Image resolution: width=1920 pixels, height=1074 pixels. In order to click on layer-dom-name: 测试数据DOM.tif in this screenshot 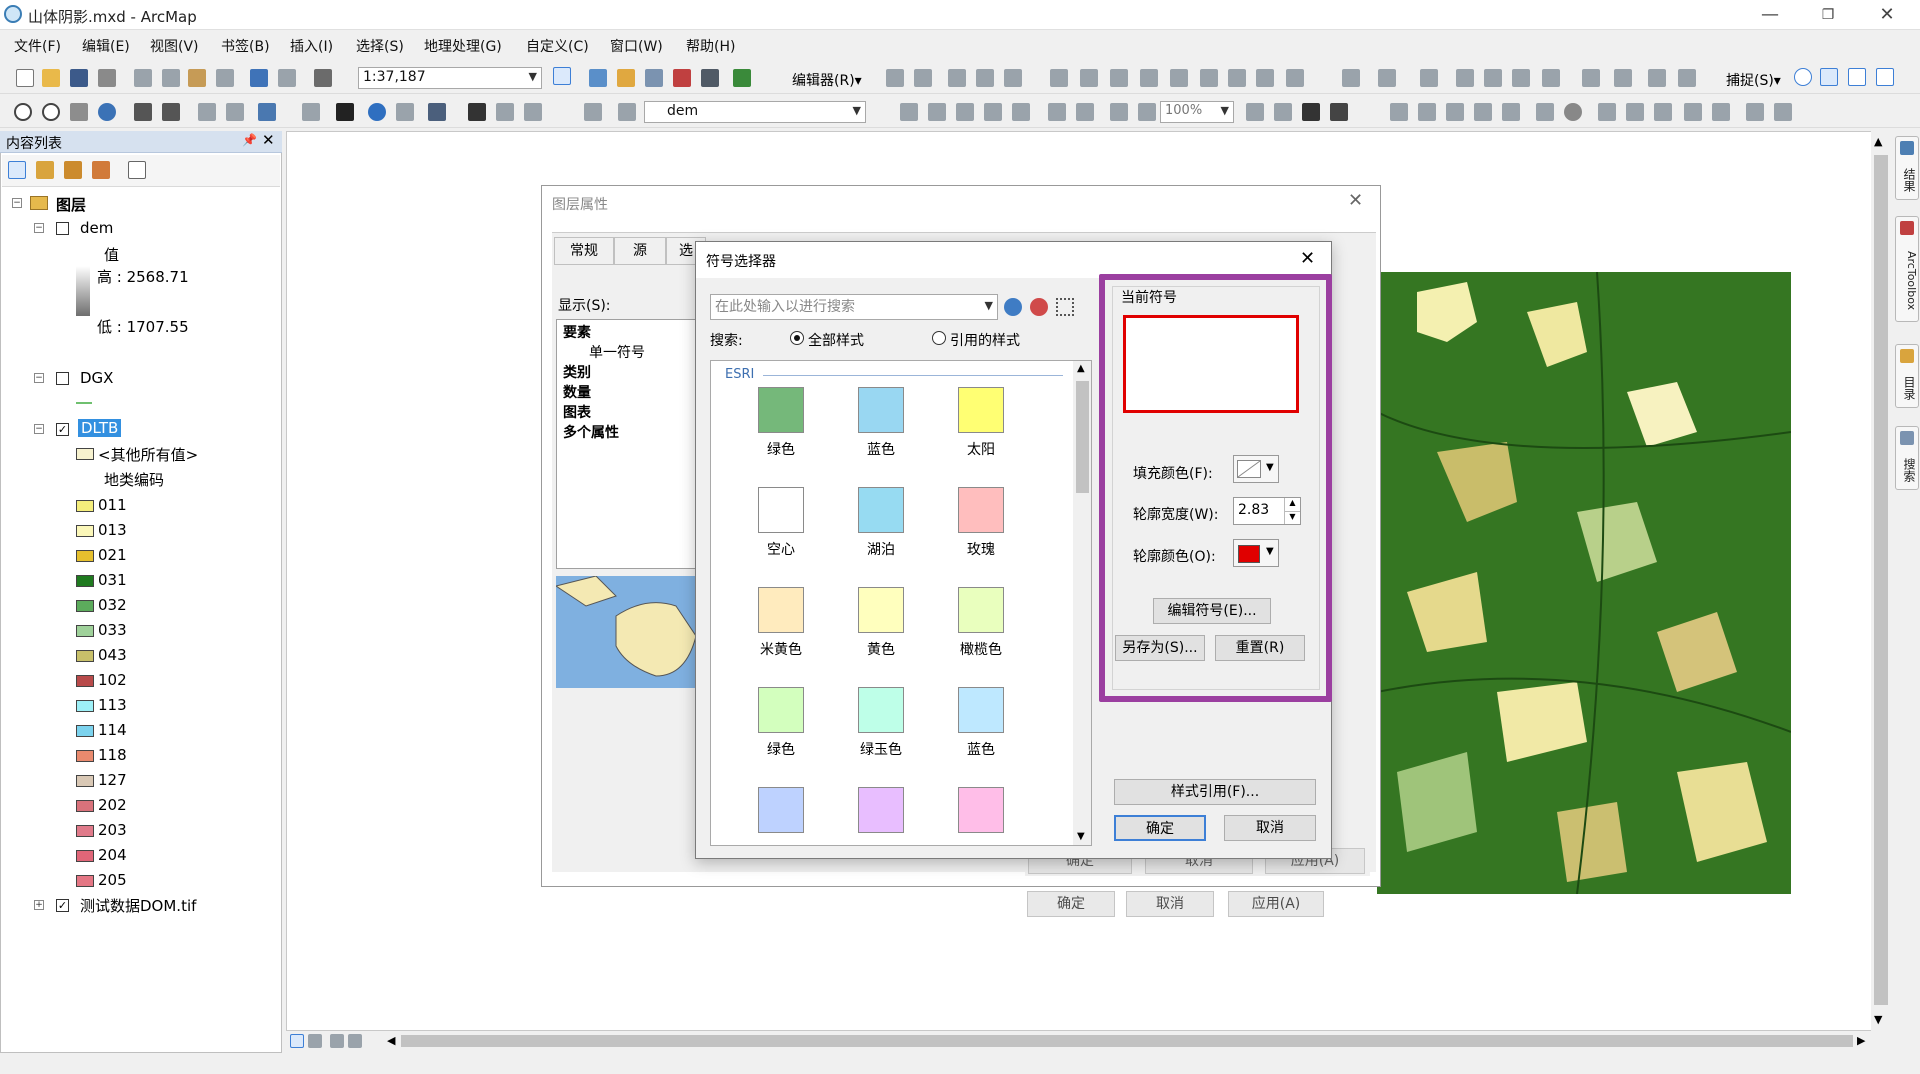, I will do `click(138, 905)`.